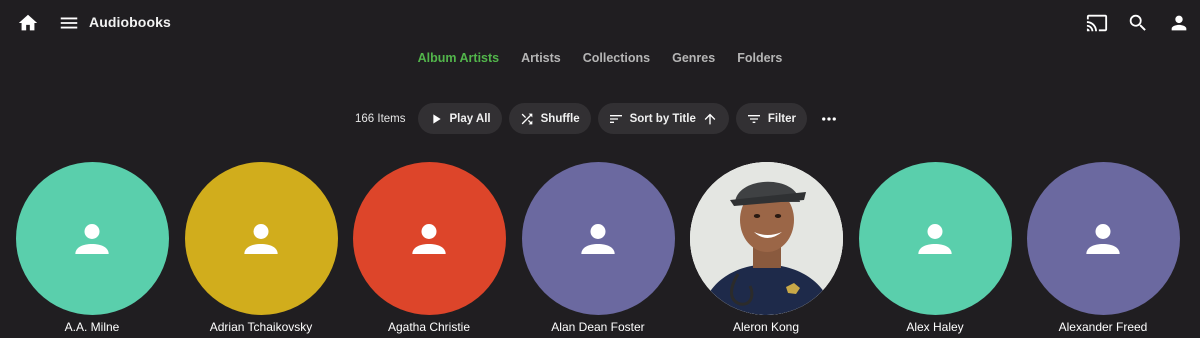 Image resolution: width=1200 pixels, height=338 pixels. I want to click on shuffle-icon, so click(526, 118).